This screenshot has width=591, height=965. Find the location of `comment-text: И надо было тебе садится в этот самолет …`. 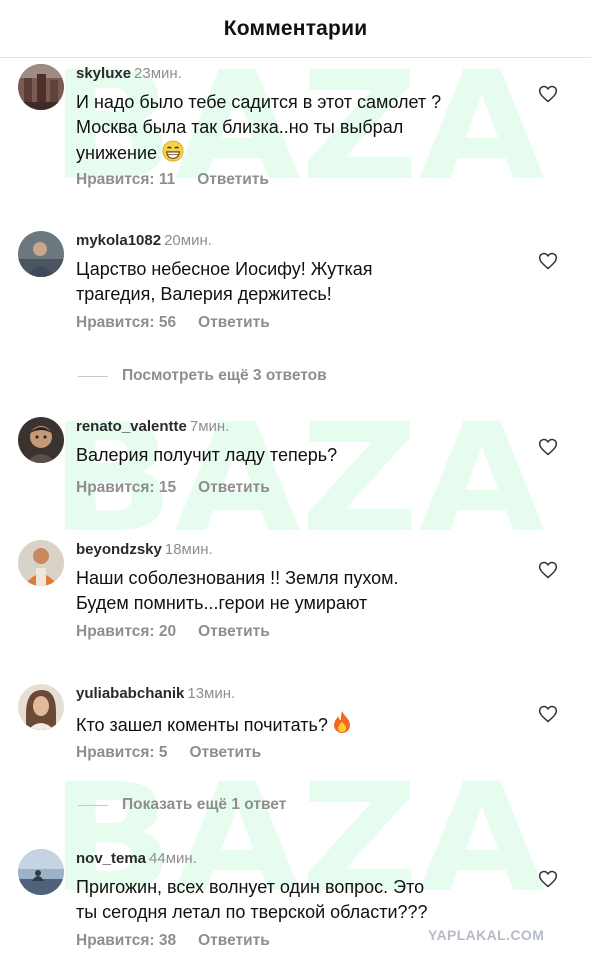

comment-text: И надо было тебе садится в этот самолет … is located at coordinates (259, 127).